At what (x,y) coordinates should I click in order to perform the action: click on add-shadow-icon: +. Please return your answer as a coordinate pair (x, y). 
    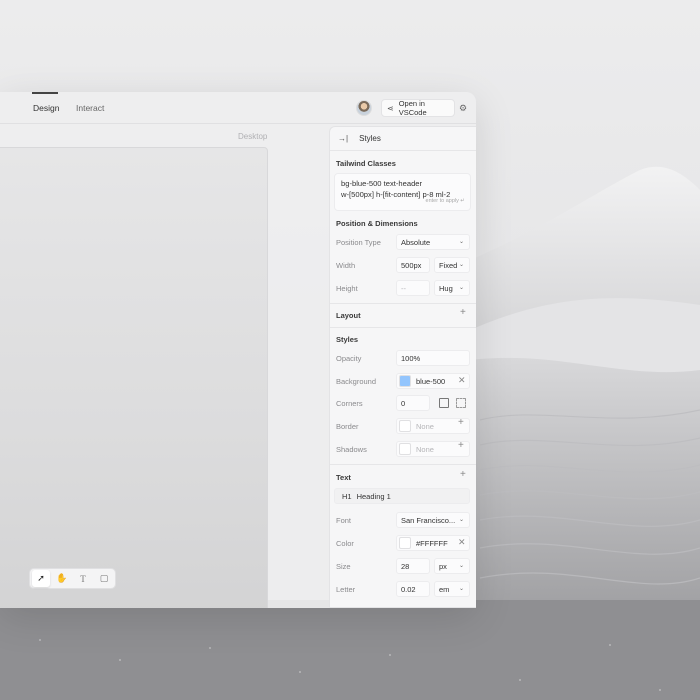
    Looking at the image, I should click on (461, 445).